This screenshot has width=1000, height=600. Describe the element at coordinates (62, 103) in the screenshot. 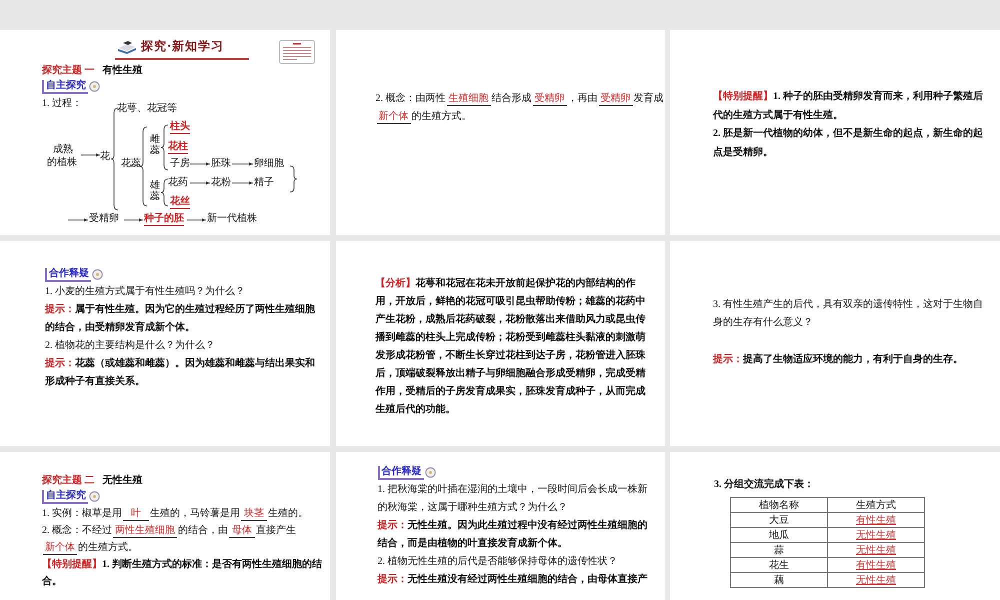

I see `paragraph: 1. 过程：` at that location.